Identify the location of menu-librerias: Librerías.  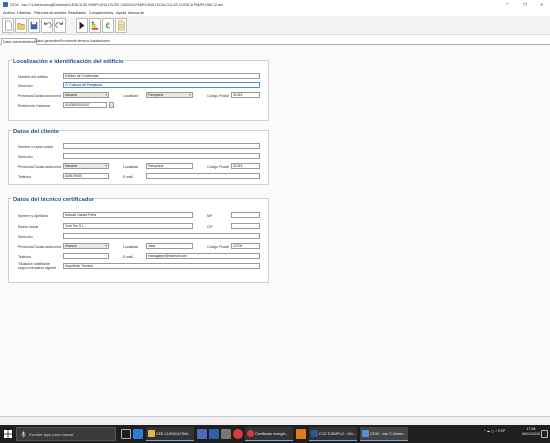
(24, 13).